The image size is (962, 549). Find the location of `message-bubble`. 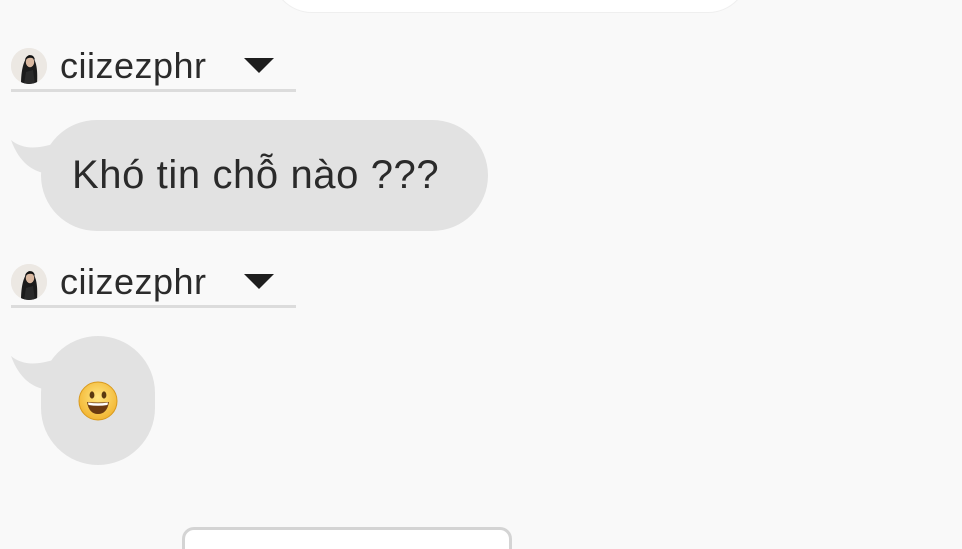

message-bubble is located at coordinates (98, 400).